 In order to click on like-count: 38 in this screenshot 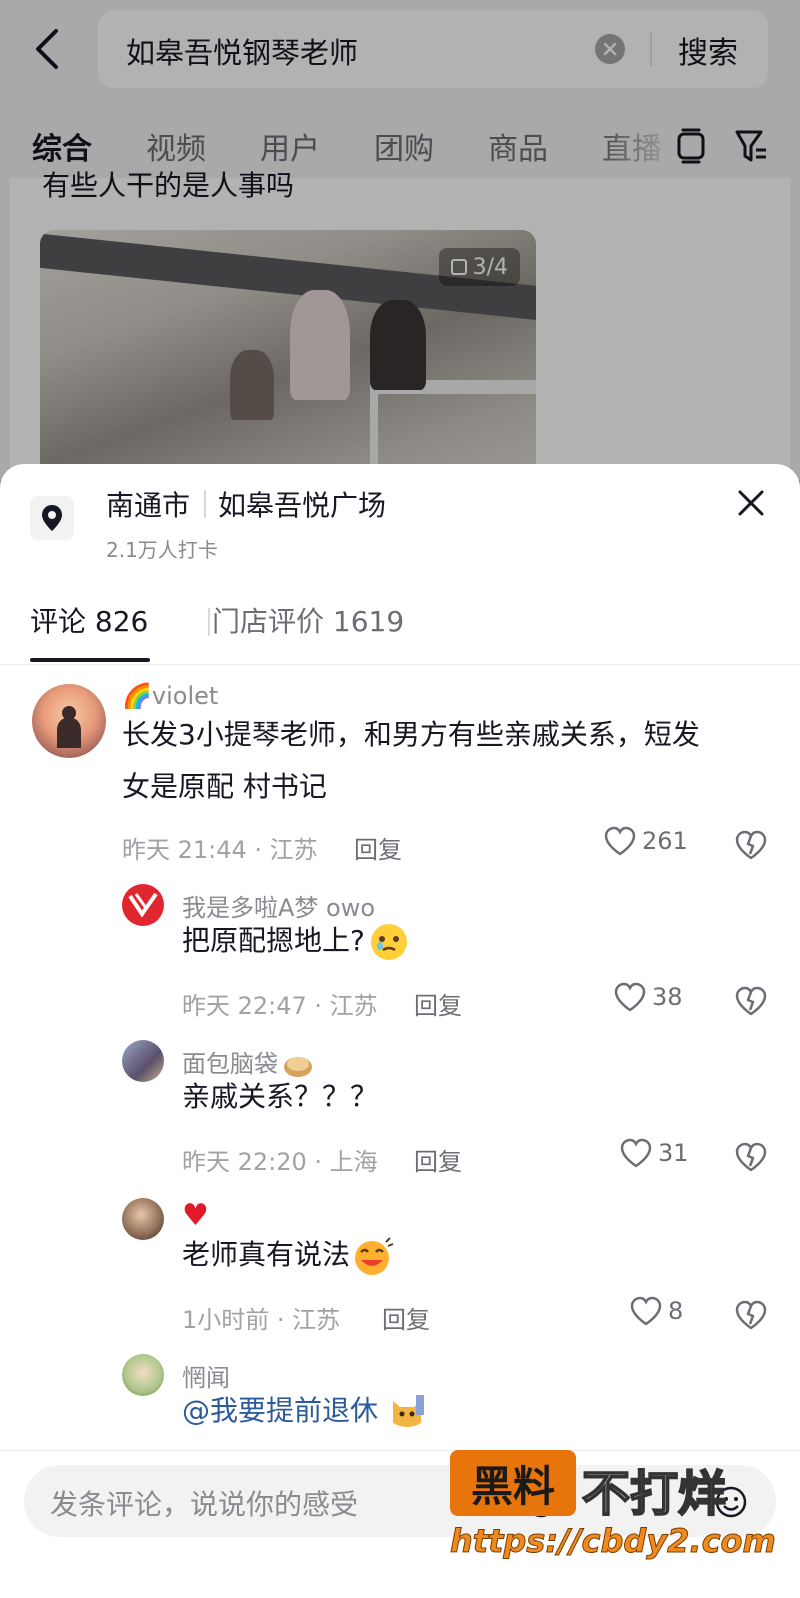, I will do `click(667, 997)`.